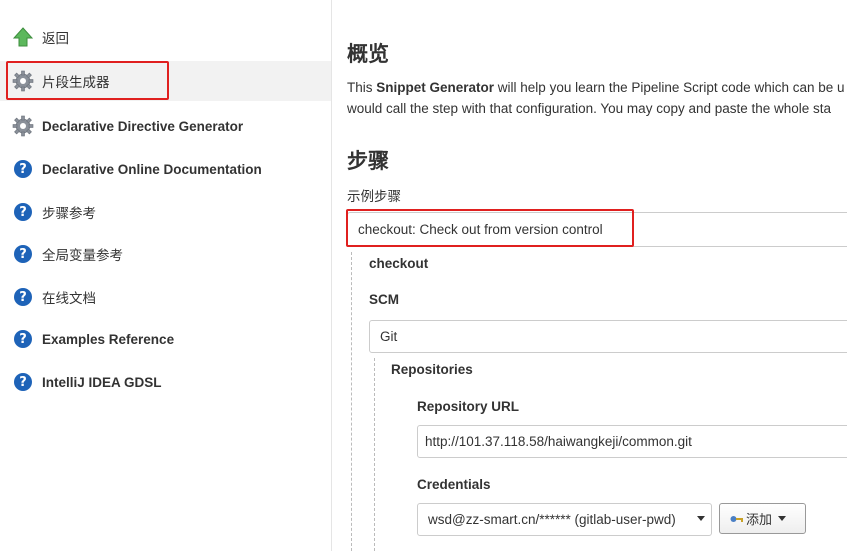 This screenshot has height=551, width=847. What do you see at coordinates (399, 263) in the screenshot?
I see `checkout-label: checkout` at bounding box center [399, 263].